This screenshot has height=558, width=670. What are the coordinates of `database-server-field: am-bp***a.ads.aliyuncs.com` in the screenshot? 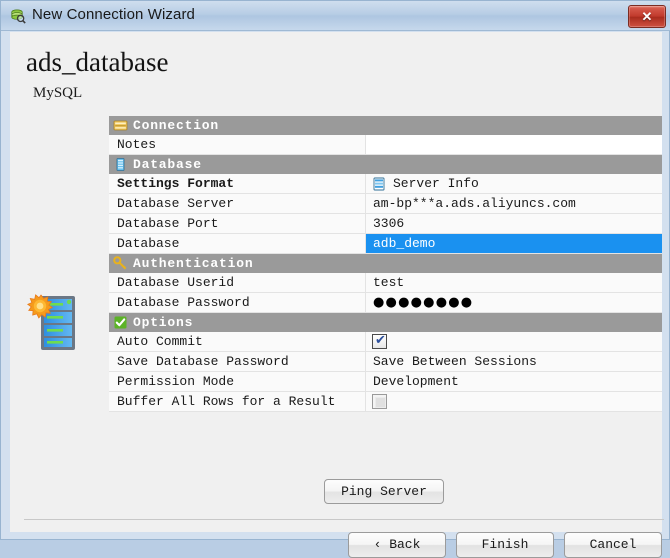 It's located at (513, 203).